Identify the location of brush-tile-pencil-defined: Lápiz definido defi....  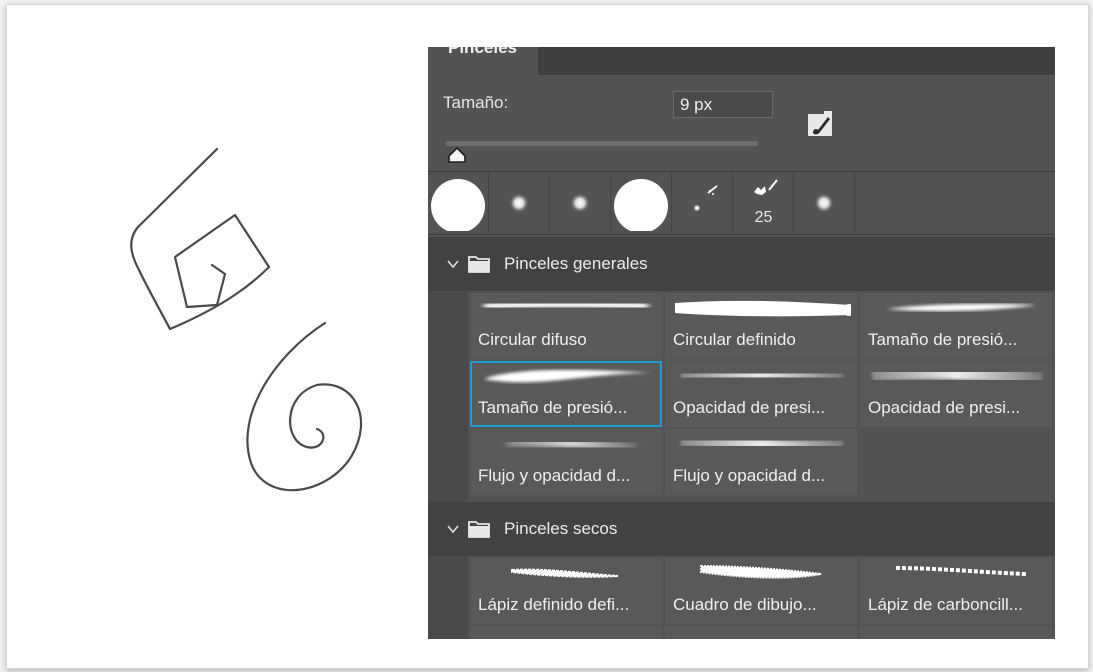
(566, 591).